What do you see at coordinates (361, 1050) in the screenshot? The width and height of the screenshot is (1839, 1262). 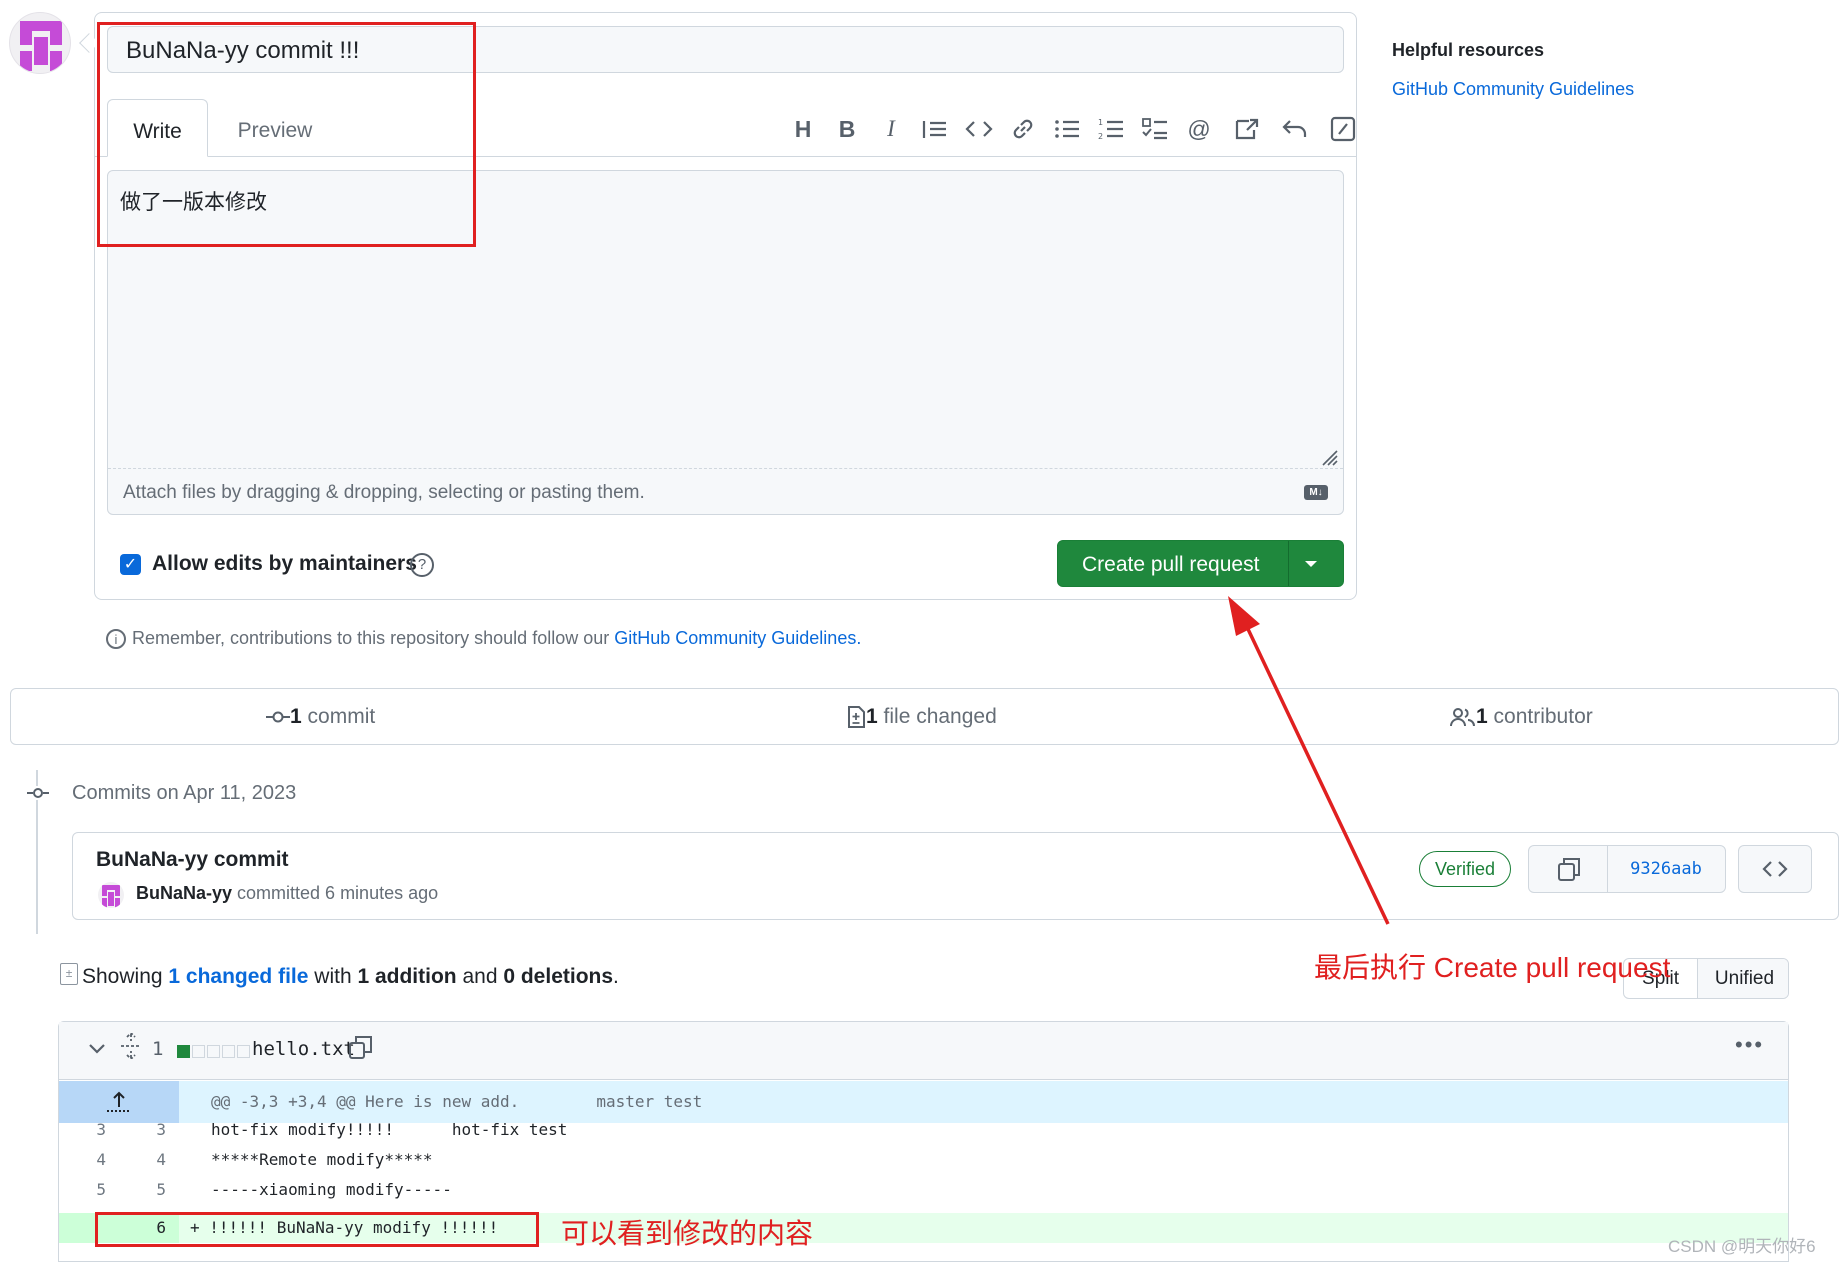 I see `copy-path-icon` at bounding box center [361, 1050].